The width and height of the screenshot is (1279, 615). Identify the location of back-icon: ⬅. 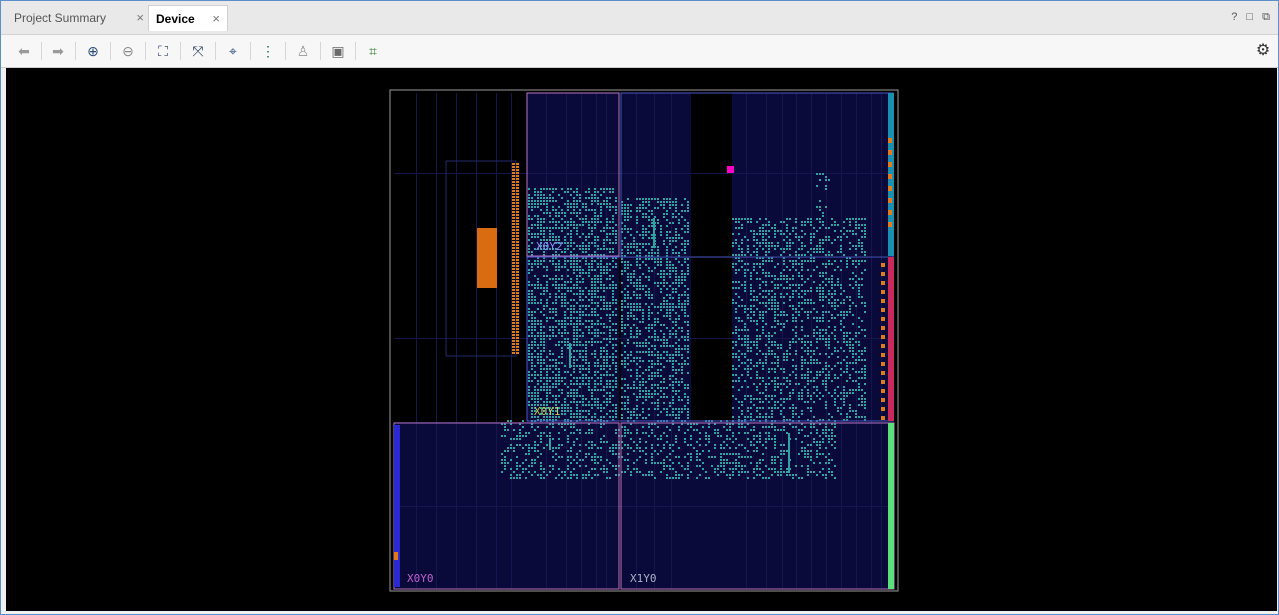
(24, 51).